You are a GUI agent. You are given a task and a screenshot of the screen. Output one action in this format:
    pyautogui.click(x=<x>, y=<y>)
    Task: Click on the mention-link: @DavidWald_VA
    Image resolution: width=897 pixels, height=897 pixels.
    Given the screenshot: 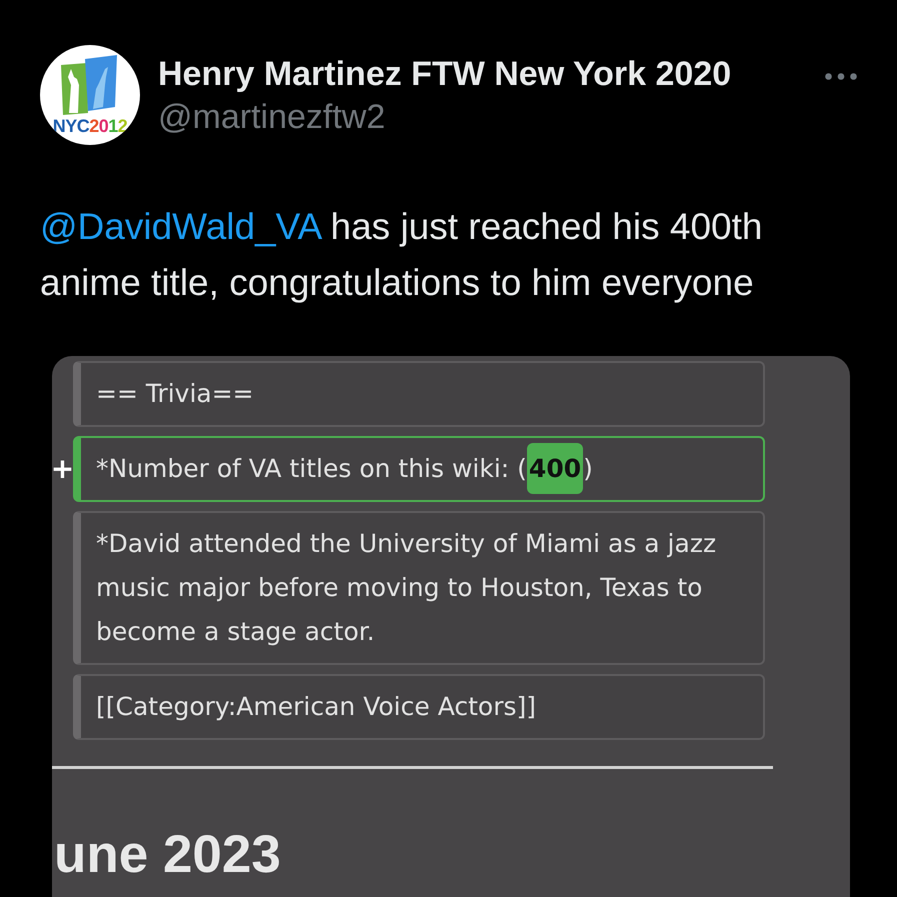 What is the action you would take?
    pyautogui.click(x=180, y=226)
    